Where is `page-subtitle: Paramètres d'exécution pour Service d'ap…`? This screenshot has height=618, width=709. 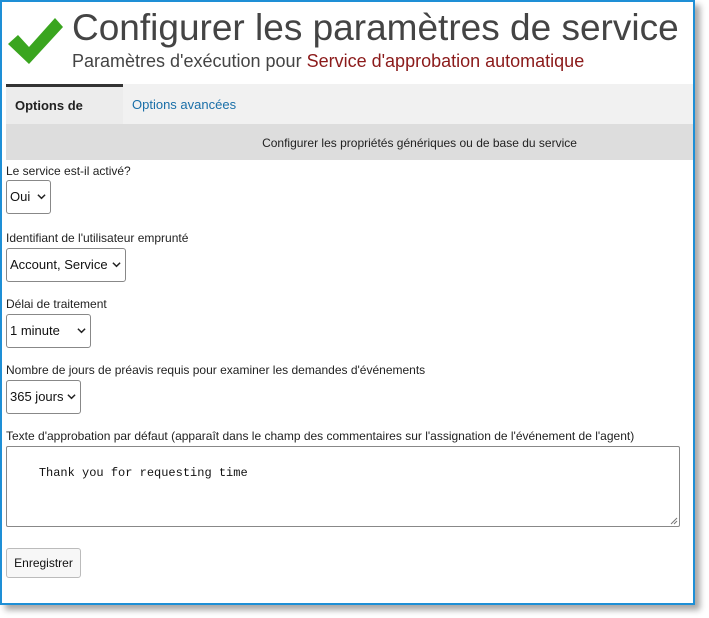 page-subtitle: Paramètres d'exécution pour Service d'ap… is located at coordinates (328, 61).